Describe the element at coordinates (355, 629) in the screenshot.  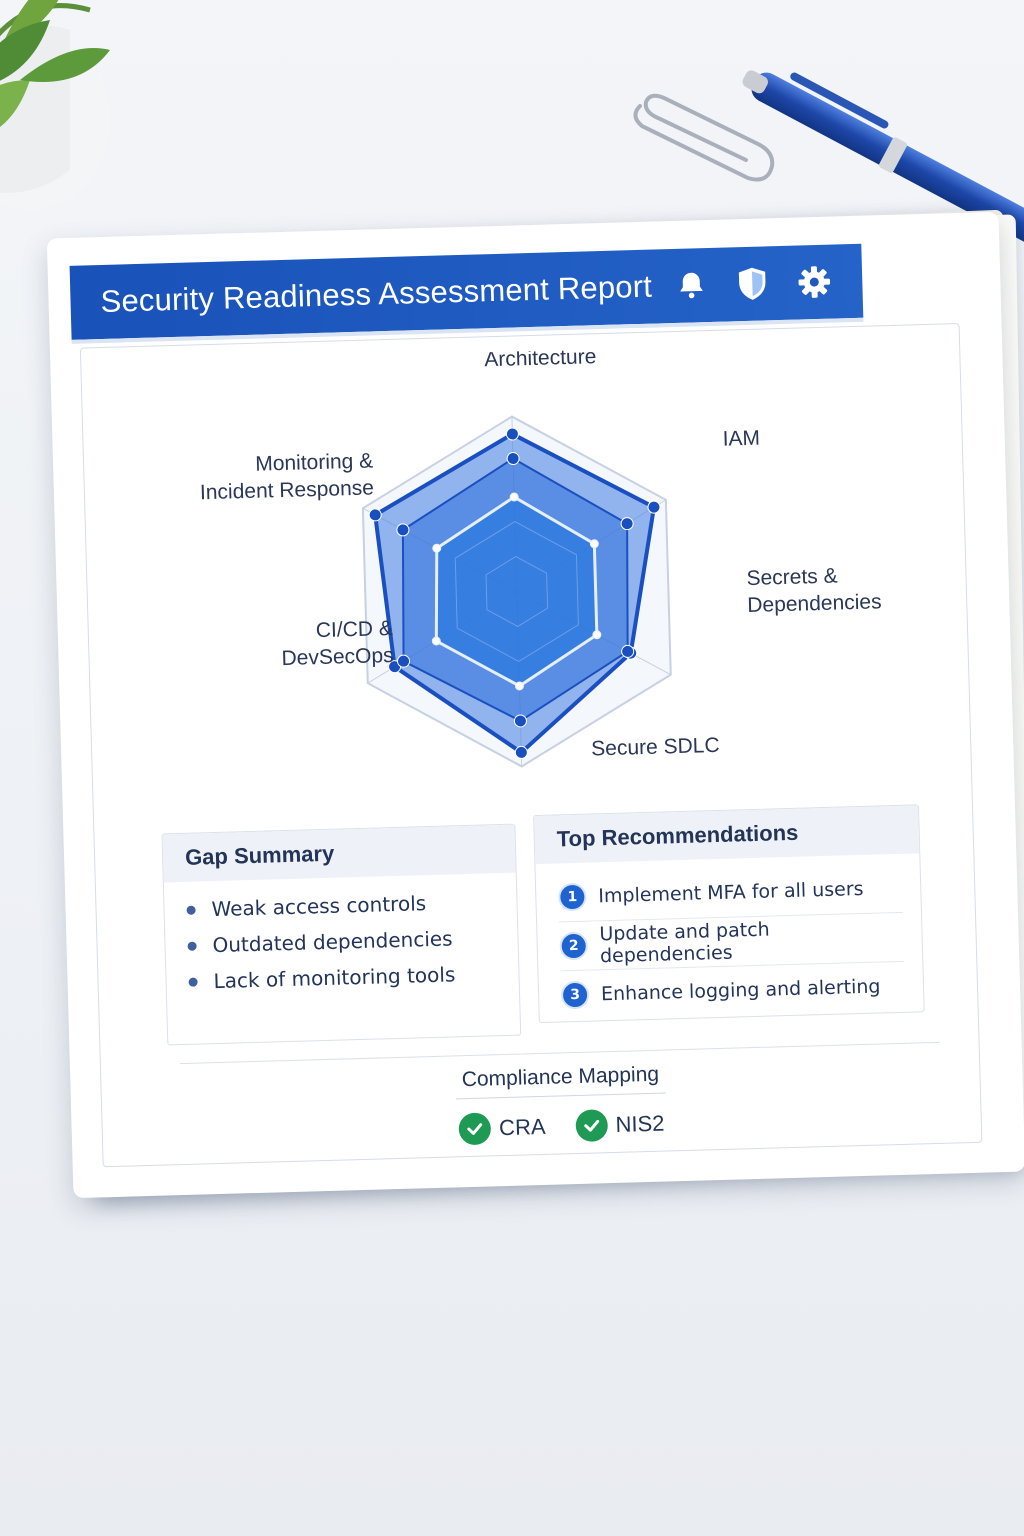
I see `axis-label-line: CI/CD &` at that location.